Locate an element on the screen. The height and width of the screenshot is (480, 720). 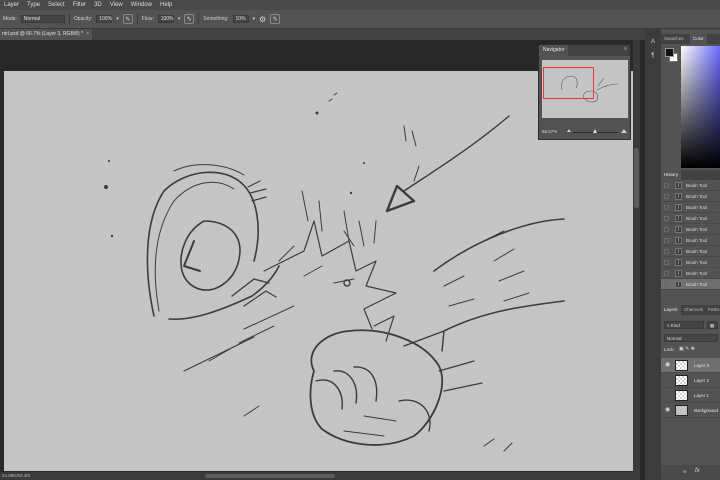
menu-help: Help is located at coordinates (166, 5).